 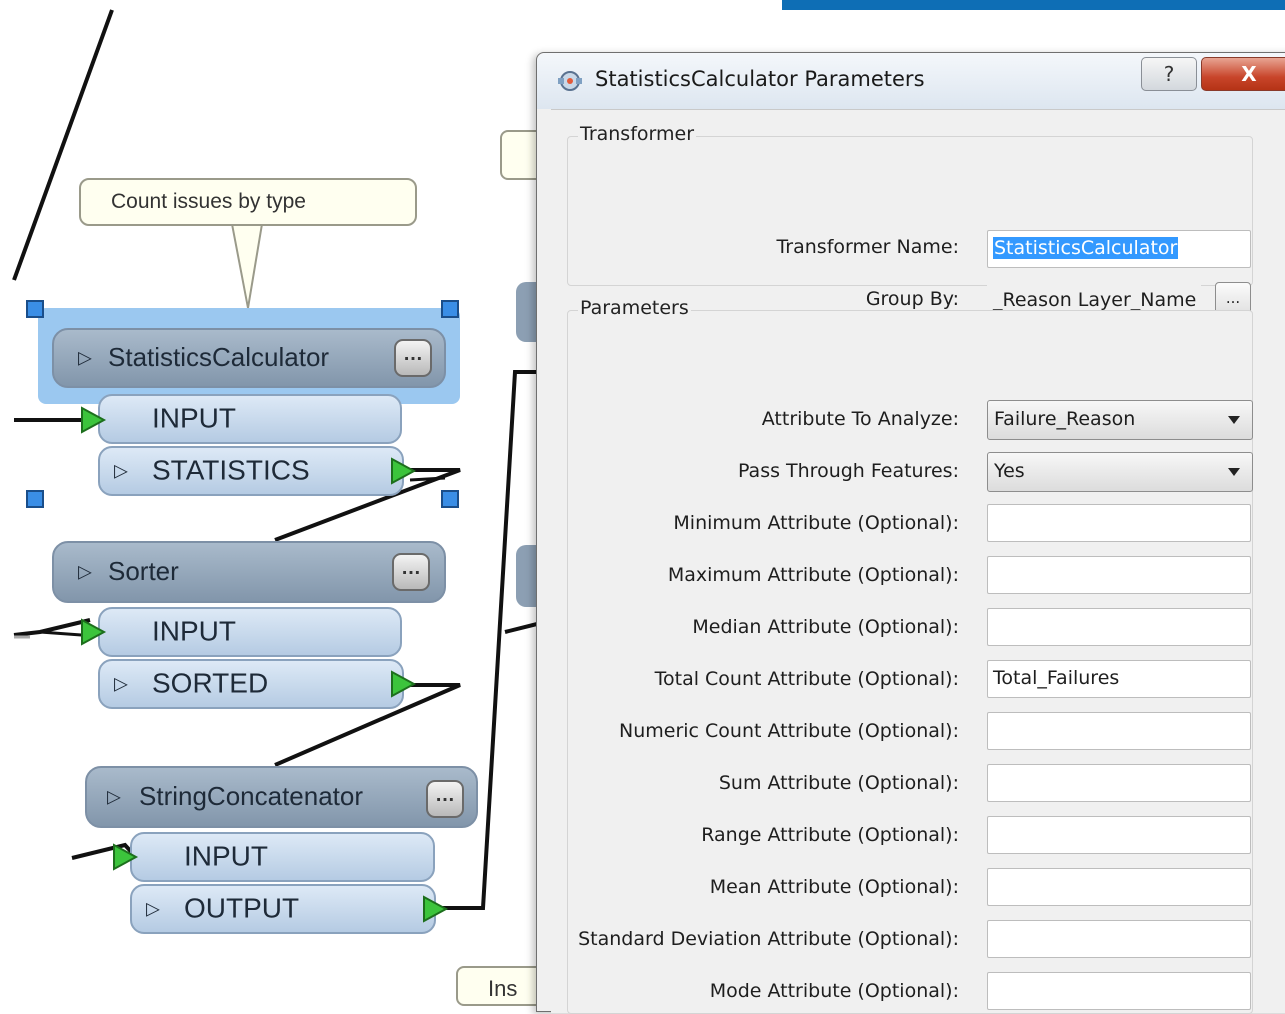 I want to click on dialog-titlebar: StatisticsCalculator Parameters ? X, so click(x=911, y=81).